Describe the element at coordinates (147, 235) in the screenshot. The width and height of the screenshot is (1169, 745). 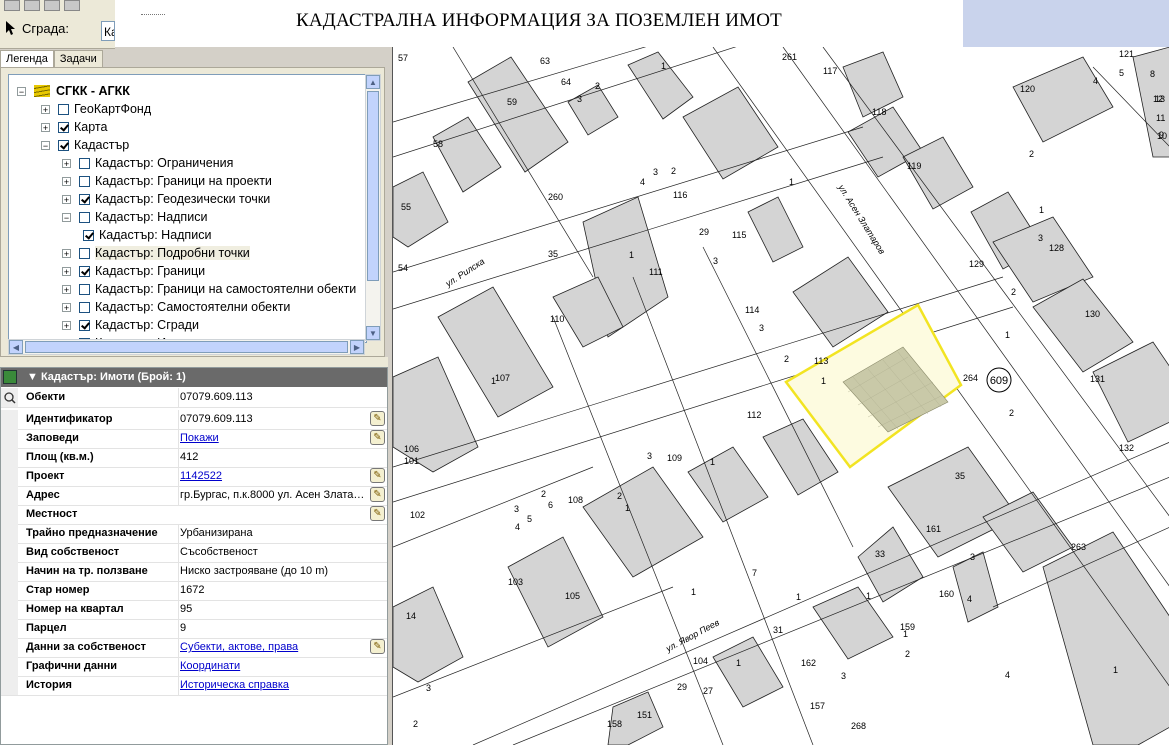
I see `layer-item: Кадастър: Надписи` at that location.